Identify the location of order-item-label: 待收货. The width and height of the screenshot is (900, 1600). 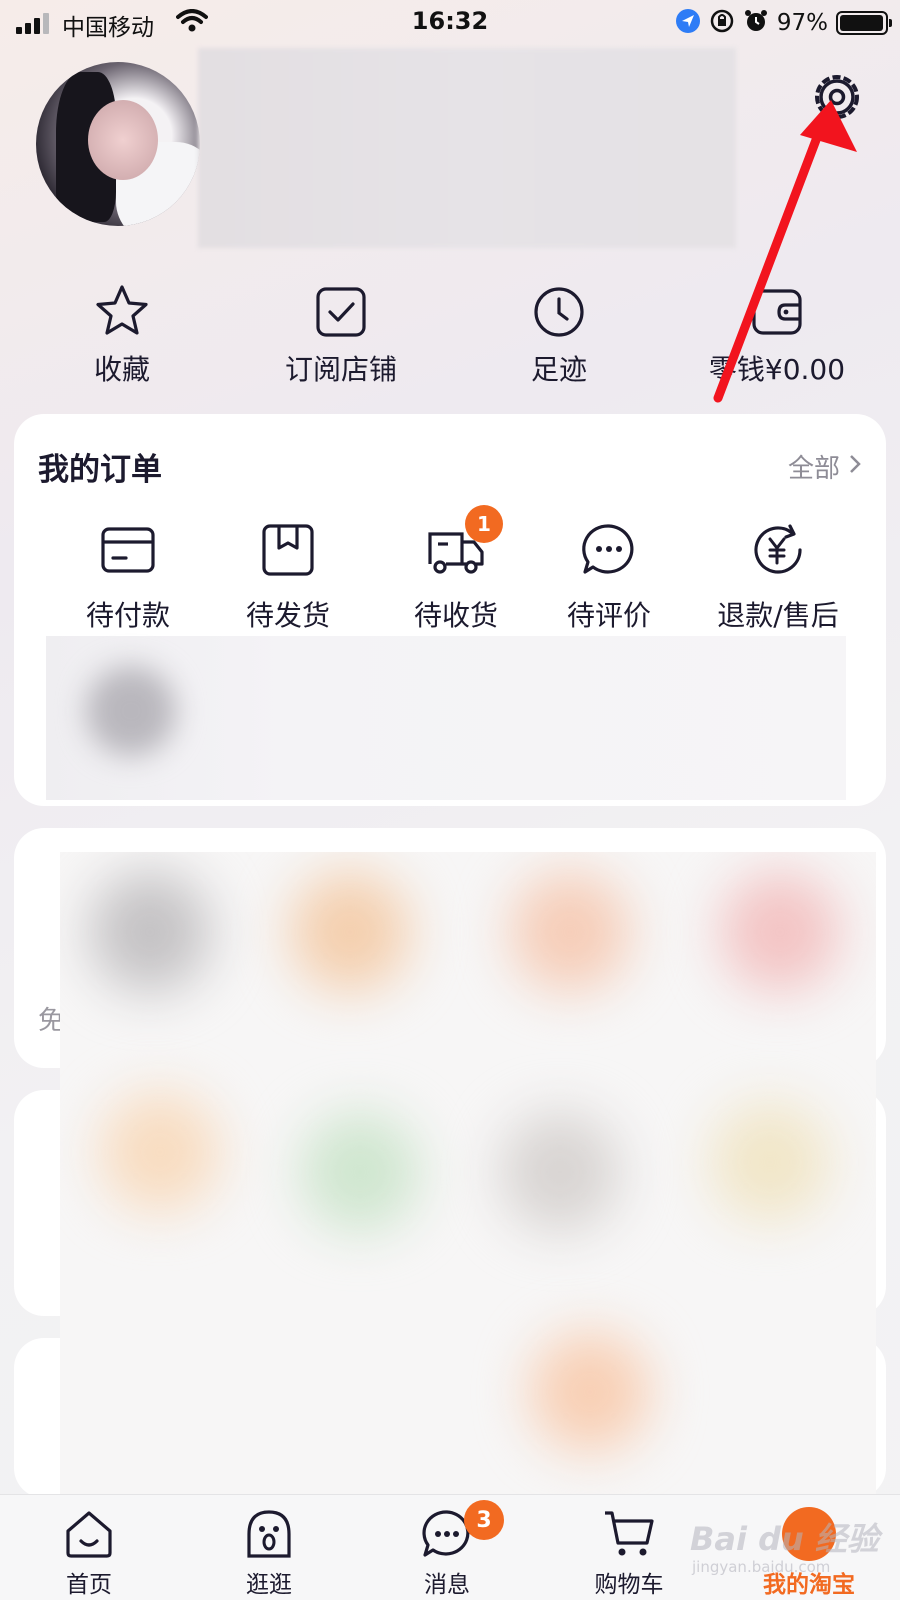
(455, 615).